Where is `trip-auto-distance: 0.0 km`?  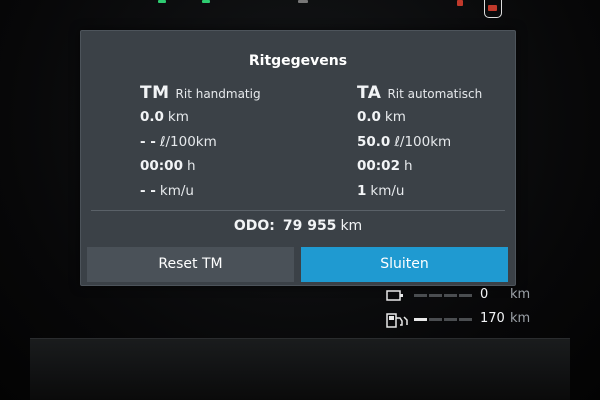 trip-auto-distance: 0.0 km is located at coordinates (447, 117).